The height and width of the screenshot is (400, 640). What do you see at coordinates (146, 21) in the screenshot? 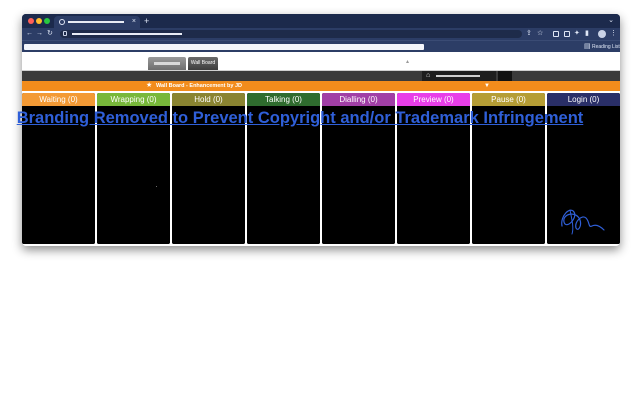
I see `new-tab-button: +` at bounding box center [146, 21].